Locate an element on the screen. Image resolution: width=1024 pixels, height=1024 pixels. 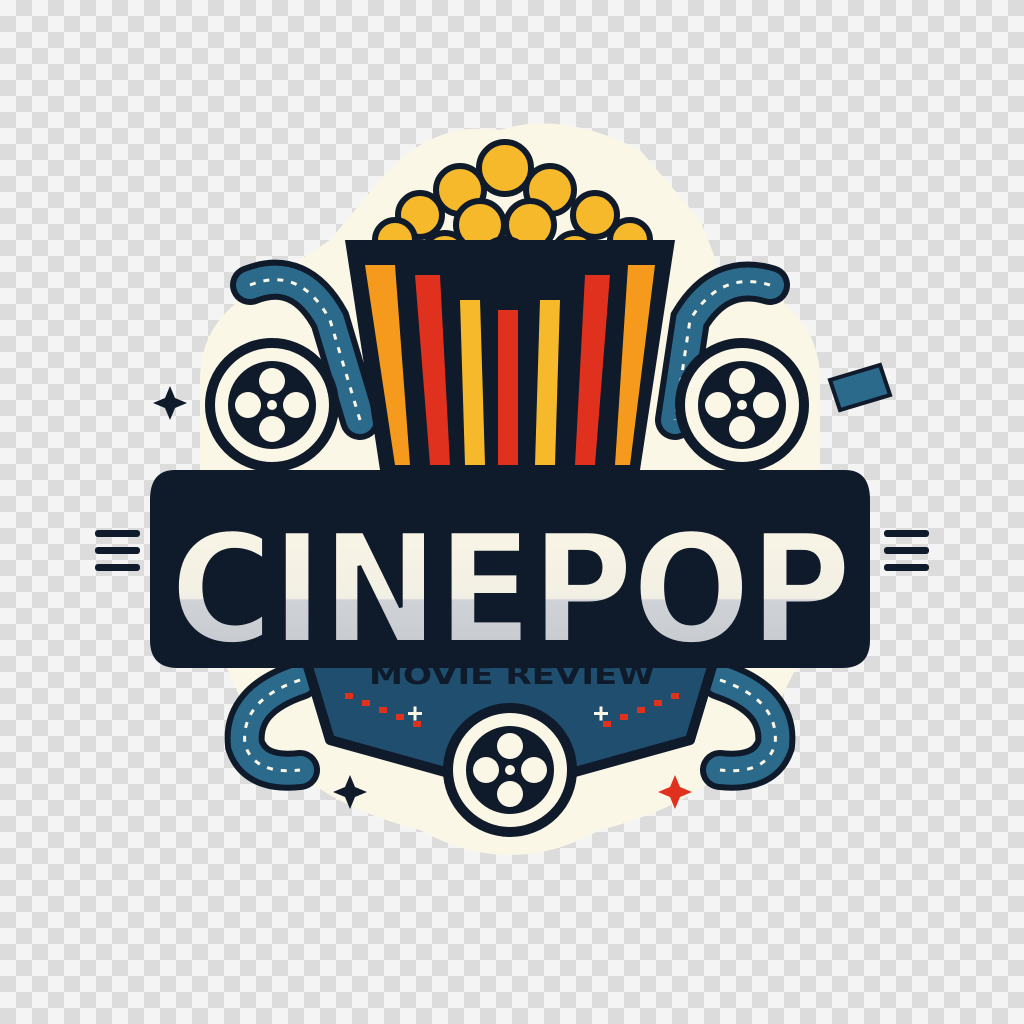
film-reel-left-icon is located at coordinates (272, 405).